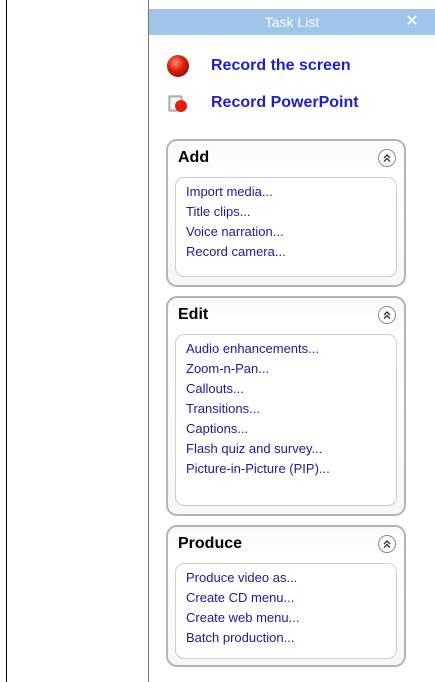  What do you see at coordinates (193, 314) in the screenshot?
I see `edit-group-title: Edit` at bounding box center [193, 314].